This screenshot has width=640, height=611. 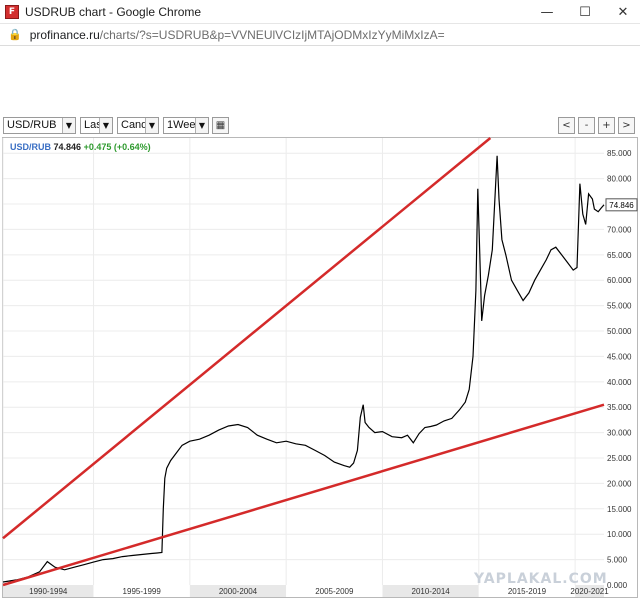 I want to click on y-tick-label: 10.000, so click(x=619, y=534).